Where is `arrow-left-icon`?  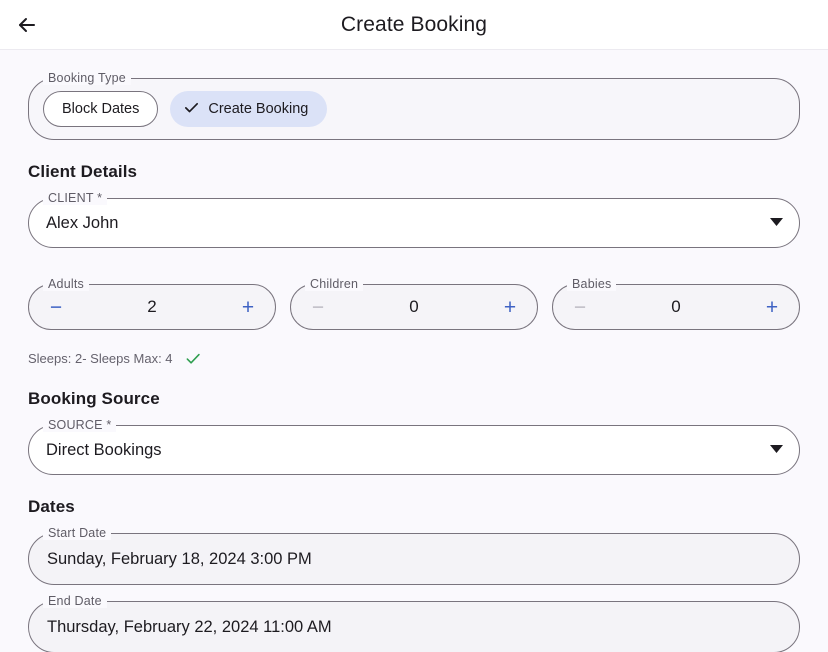 arrow-left-icon is located at coordinates (27, 25).